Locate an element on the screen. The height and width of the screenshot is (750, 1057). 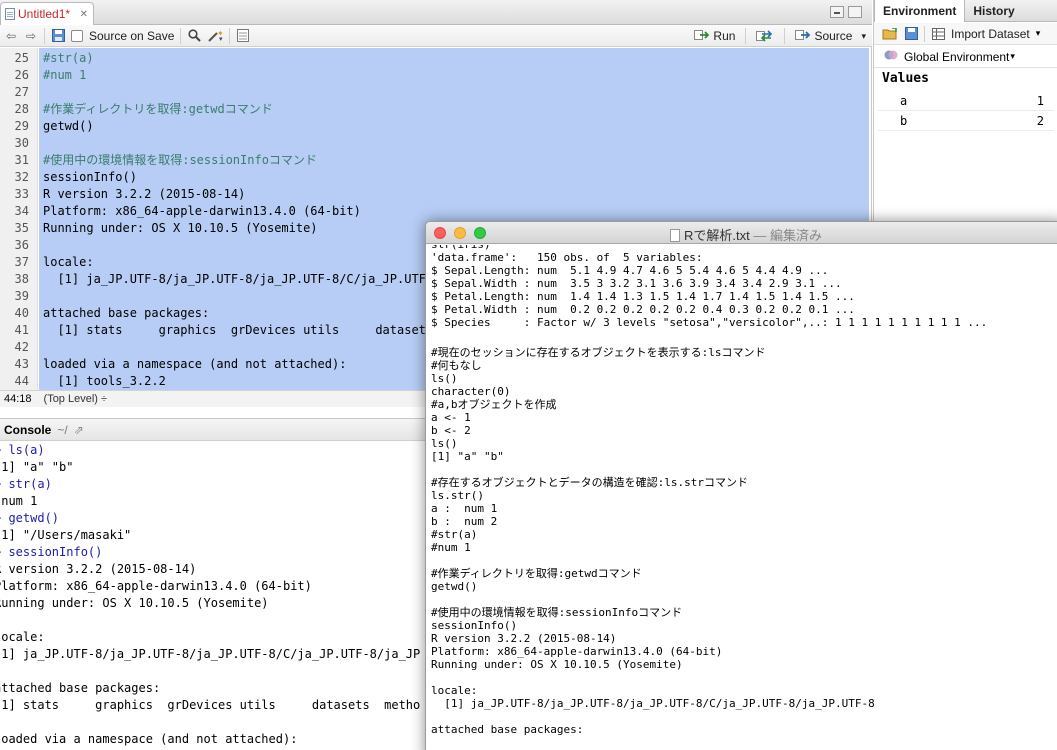
tab-environment: Environment is located at coordinates (920, 11).